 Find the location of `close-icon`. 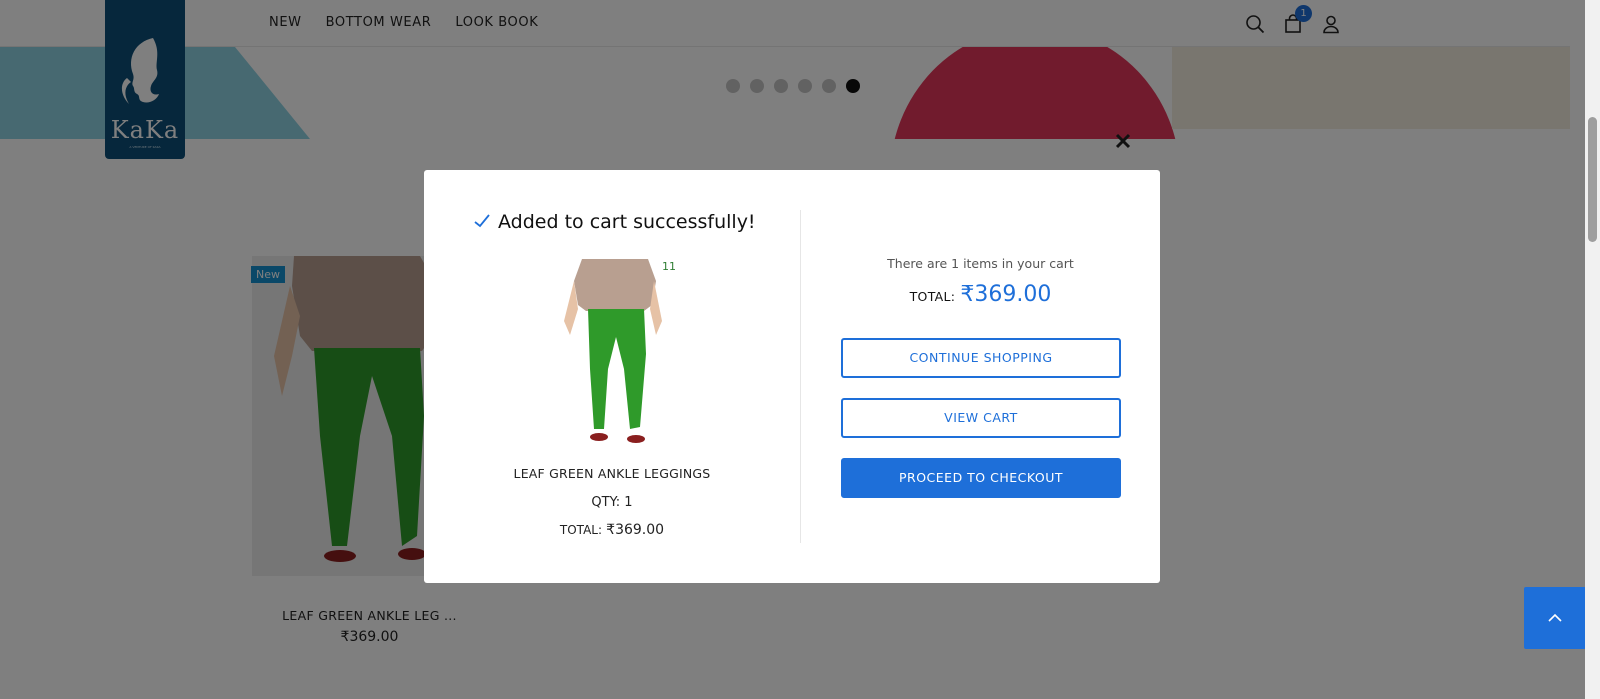

close-icon is located at coordinates (1123, 141).